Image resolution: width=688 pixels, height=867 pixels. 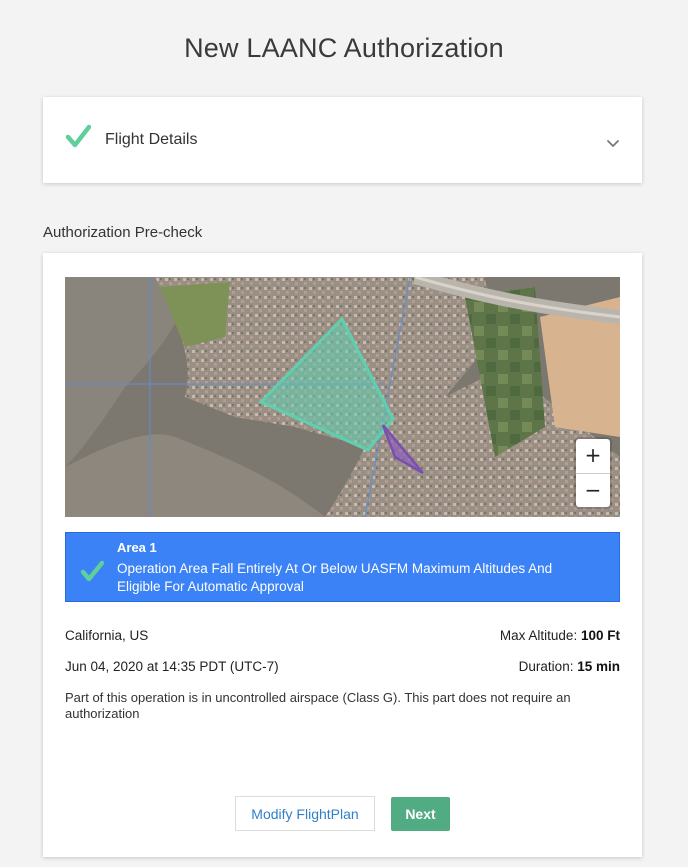 I want to click on zoom-in-button: +, so click(x=593, y=456).